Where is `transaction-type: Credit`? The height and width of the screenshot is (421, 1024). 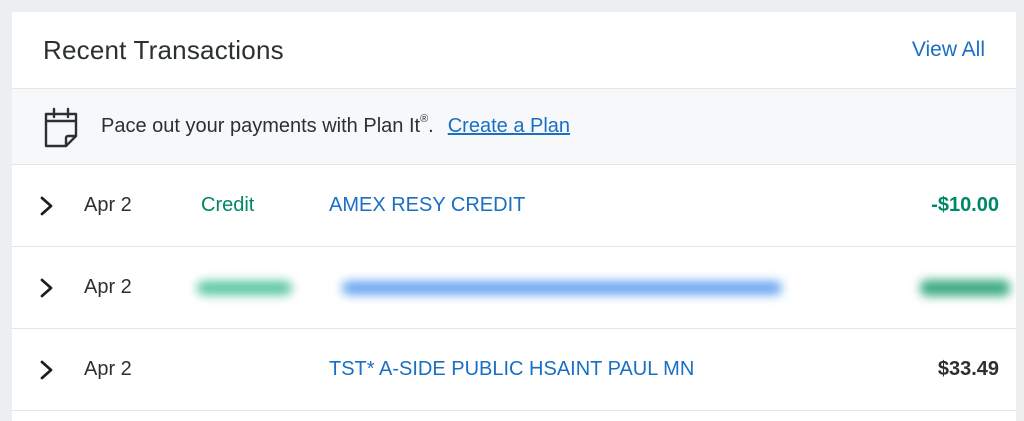 transaction-type: Credit is located at coordinates (228, 205).